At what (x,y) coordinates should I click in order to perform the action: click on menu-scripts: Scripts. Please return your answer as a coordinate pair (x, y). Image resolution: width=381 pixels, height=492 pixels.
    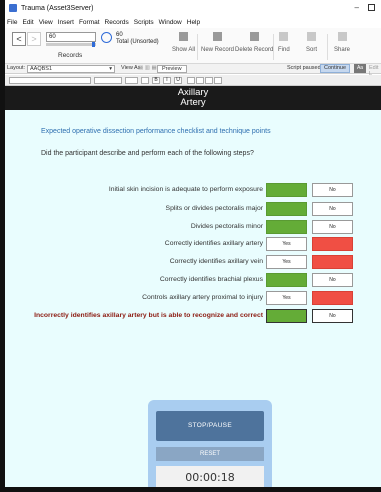
    Looking at the image, I should click on (144, 22).